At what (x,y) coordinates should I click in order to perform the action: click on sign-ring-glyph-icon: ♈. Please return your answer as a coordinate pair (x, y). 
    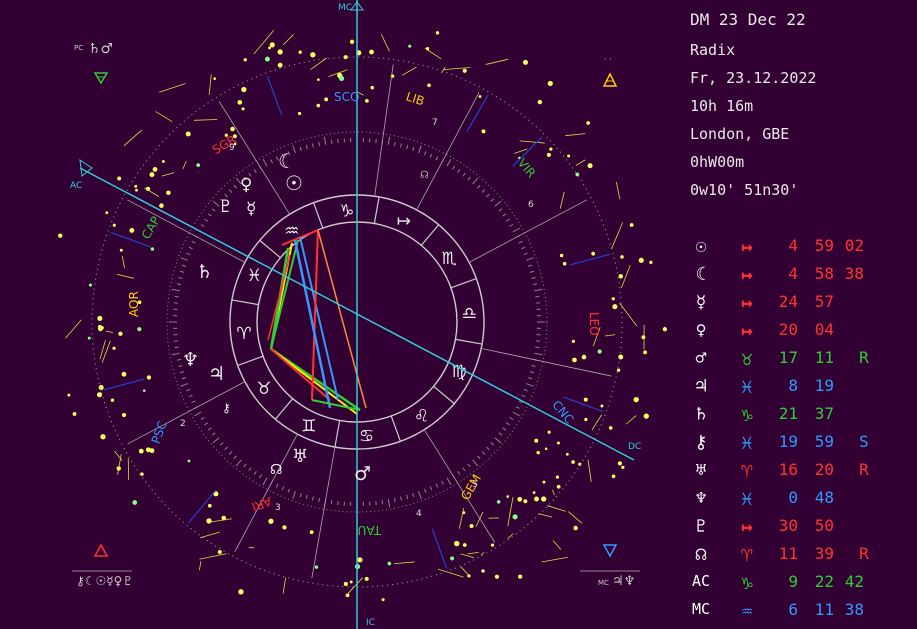
    Looking at the image, I should click on (243, 334).